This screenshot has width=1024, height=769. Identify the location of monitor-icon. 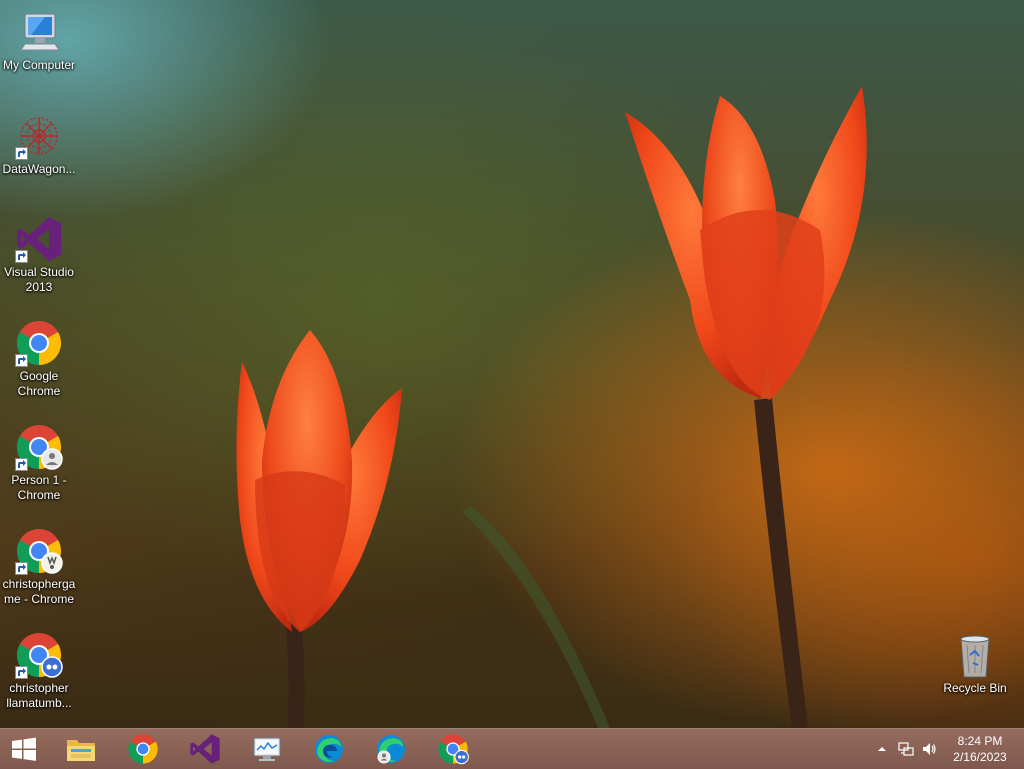
(267, 749).